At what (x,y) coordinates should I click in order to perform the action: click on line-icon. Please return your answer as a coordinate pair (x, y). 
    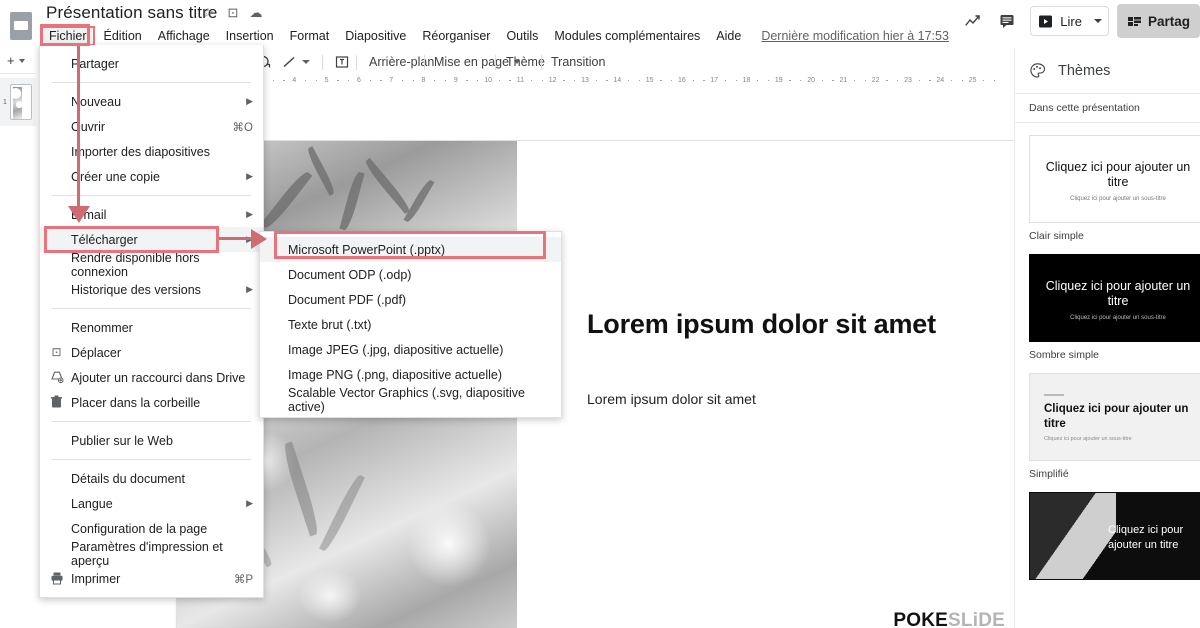
    Looking at the image, I should click on (289, 62).